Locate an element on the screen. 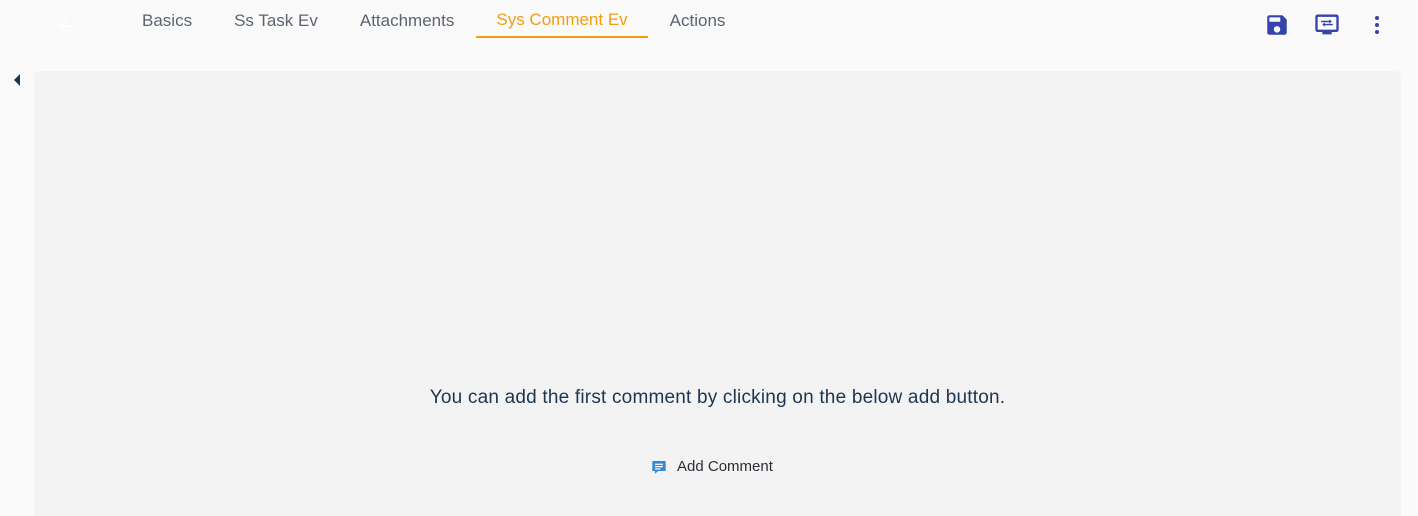 This screenshot has height=516, width=1418. tab-basics: Basics is located at coordinates (167, 19).